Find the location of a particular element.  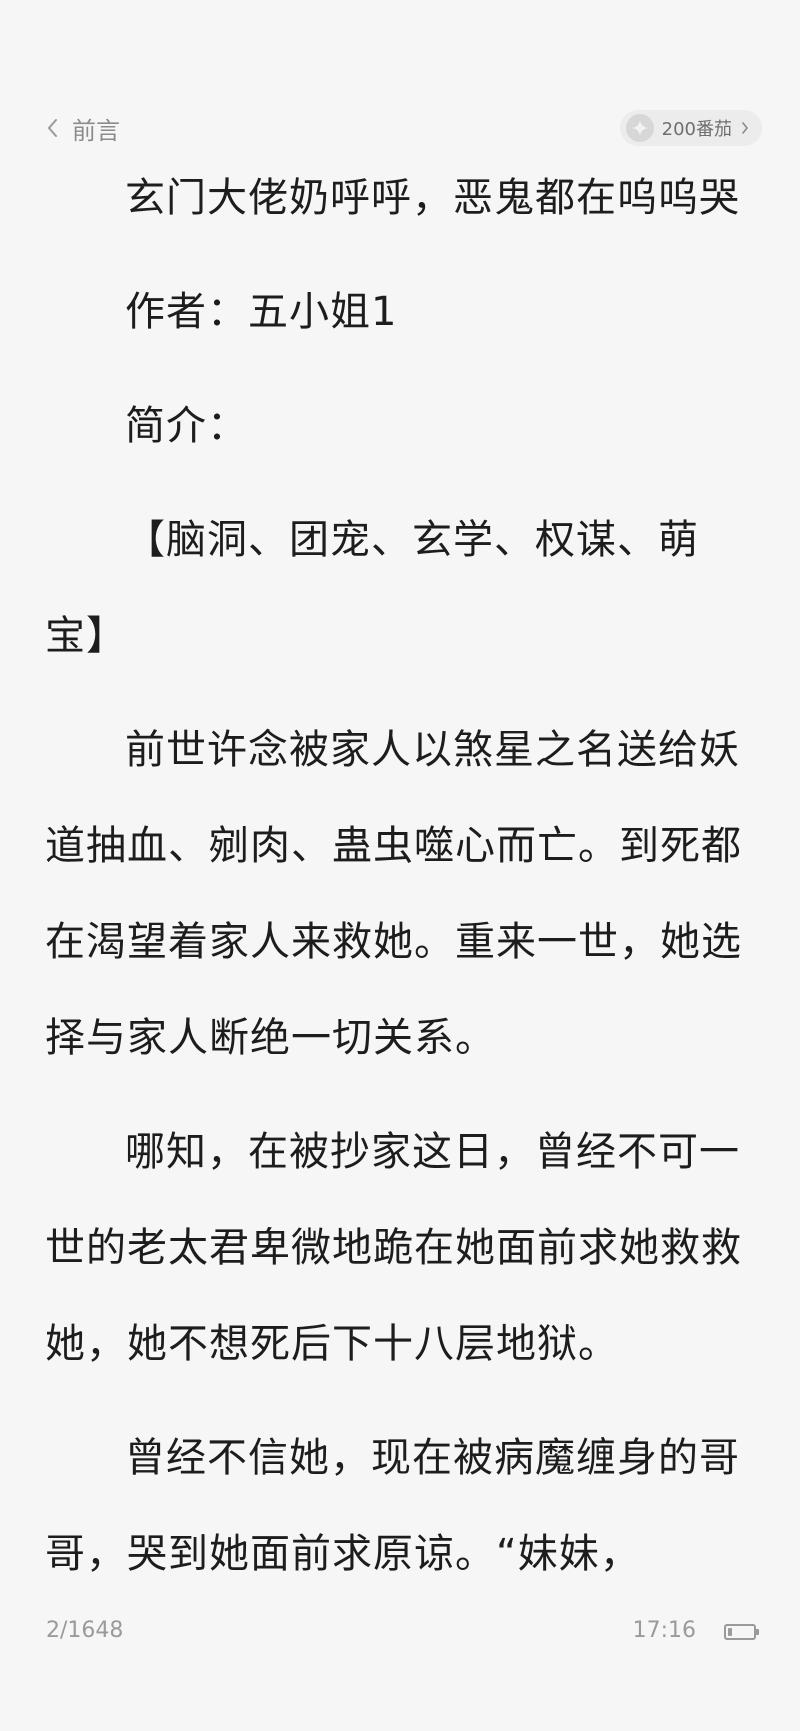

clock: 17:16 is located at coordinates (664, 1630).